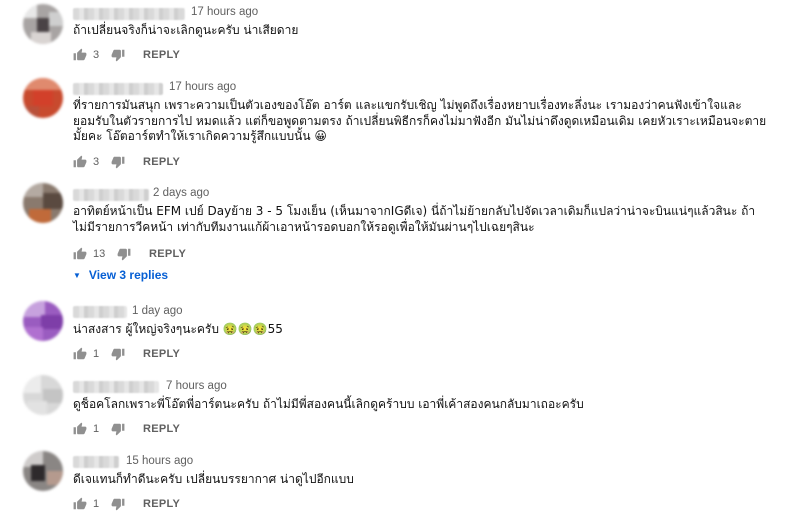 The width and height of the screenshot is (800, 519). What do you see at coordinates (77, 275) in the screenshot?
I see `chevron-down-icon: ▼` at bounding box center [77, 275].